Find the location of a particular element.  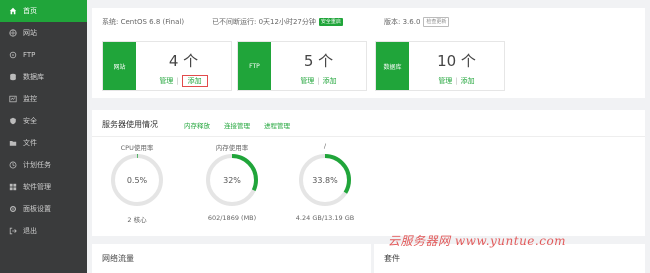

sidebar-item-logout: 退出 is located at coordinates (43, 231).